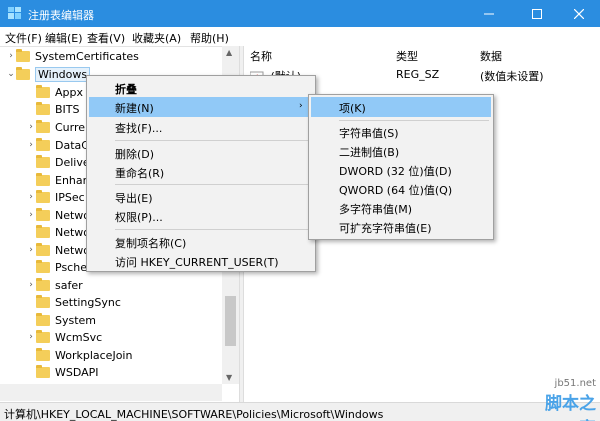  Describe the element at coordinates (54, 92) in the screenshot. I see `tree-item: Appx` at that location.